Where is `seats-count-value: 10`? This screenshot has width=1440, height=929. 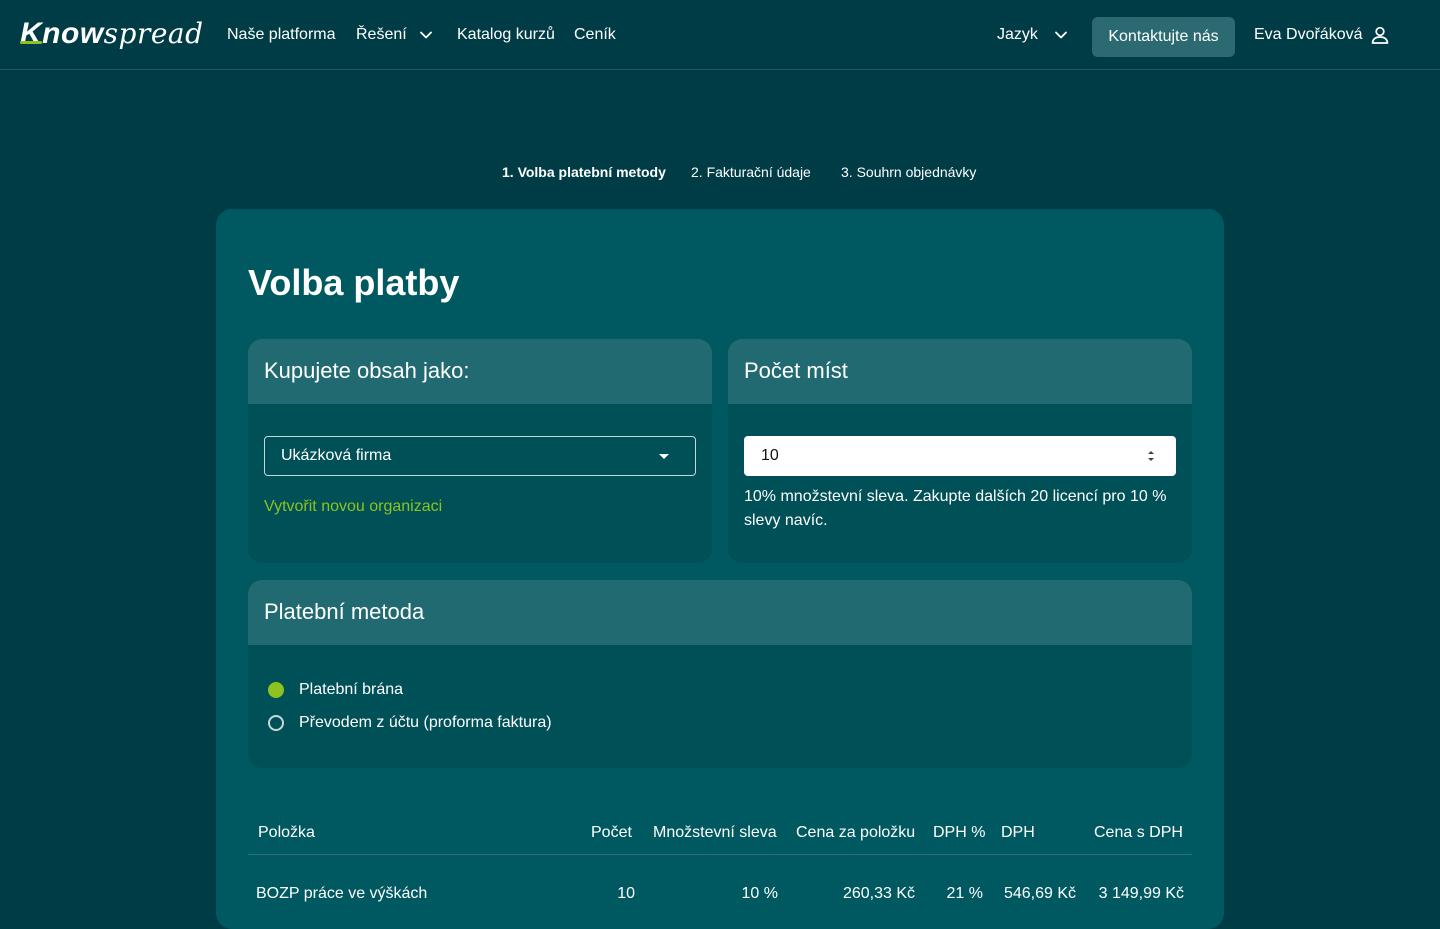 seats-count-value: 10 is located at coordinates (770, 455).